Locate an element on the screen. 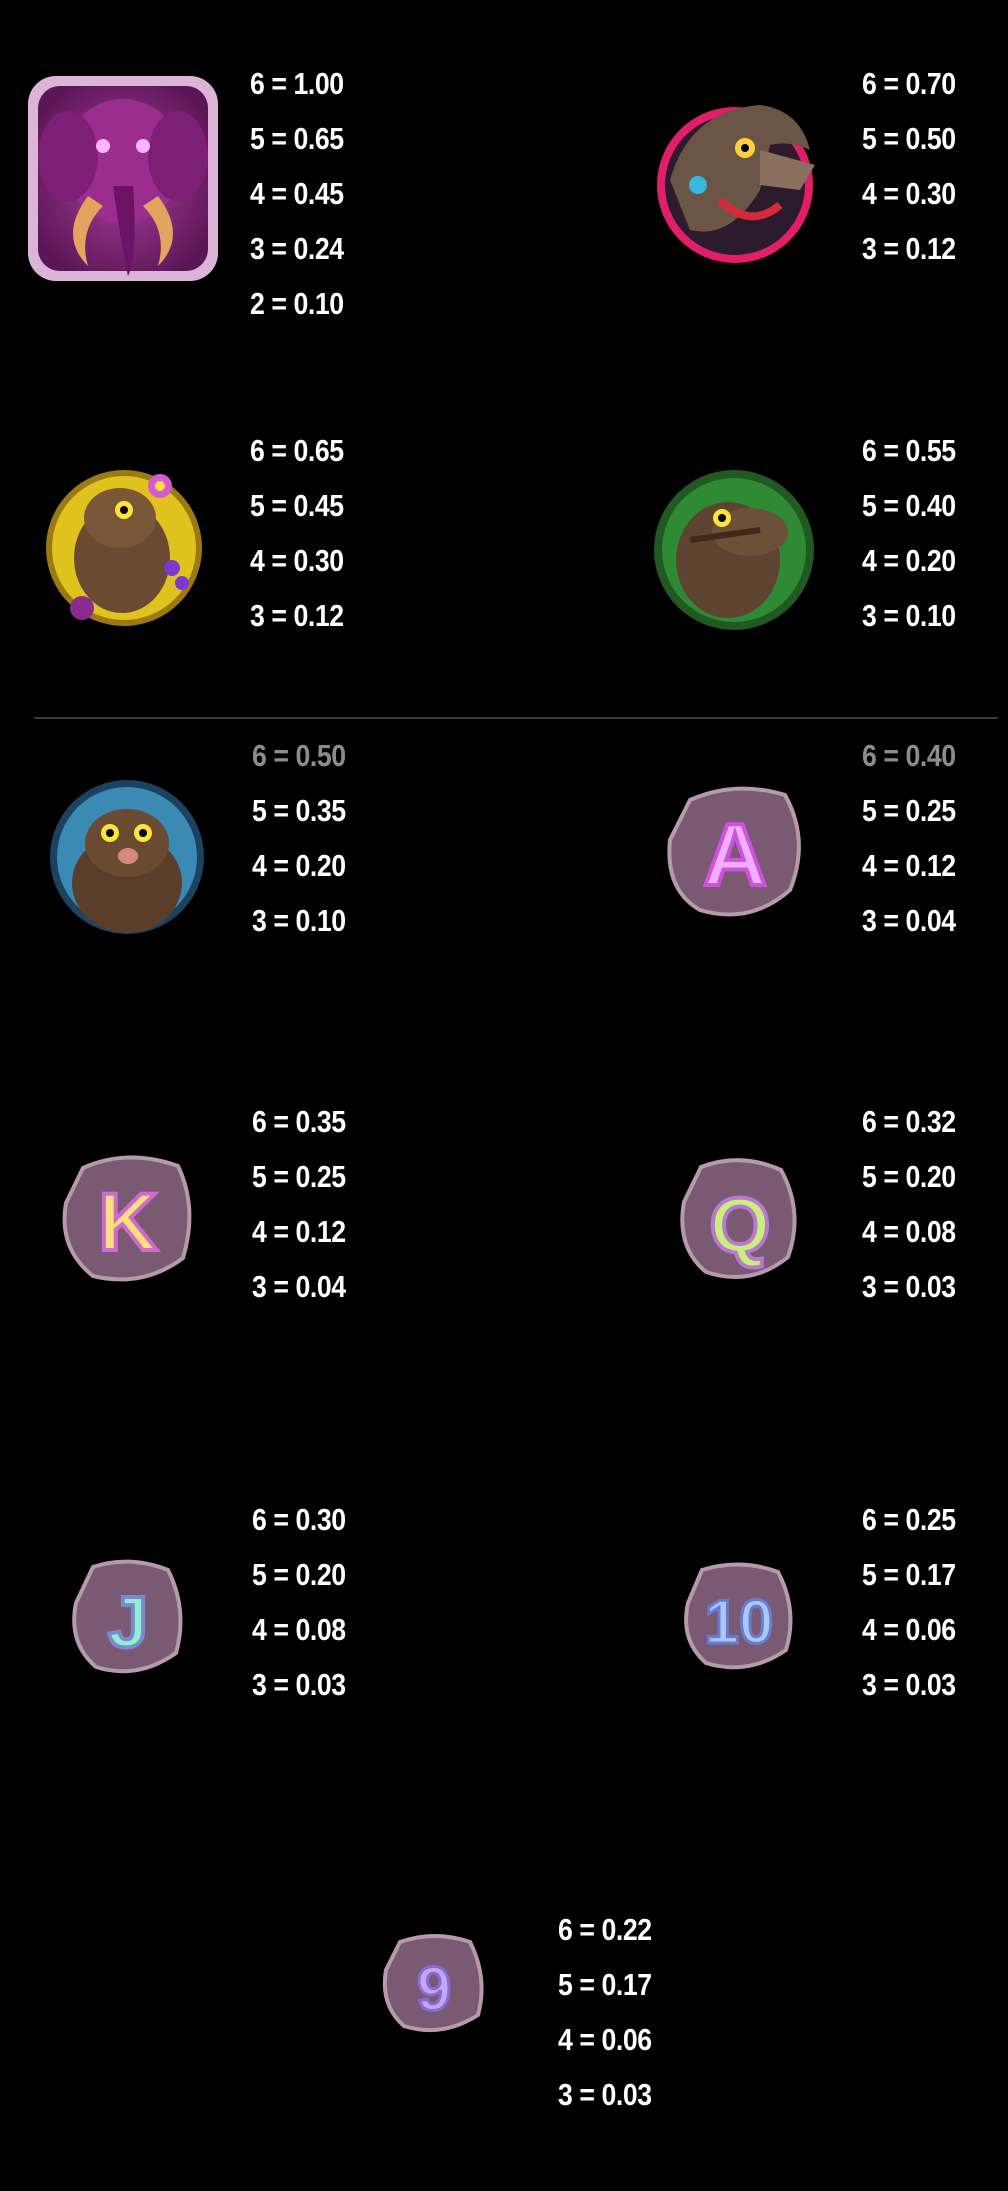 This screenshot has height=2191, width=1008. pay-line: 5 = 0.35 is located at coordinates (299, 810).